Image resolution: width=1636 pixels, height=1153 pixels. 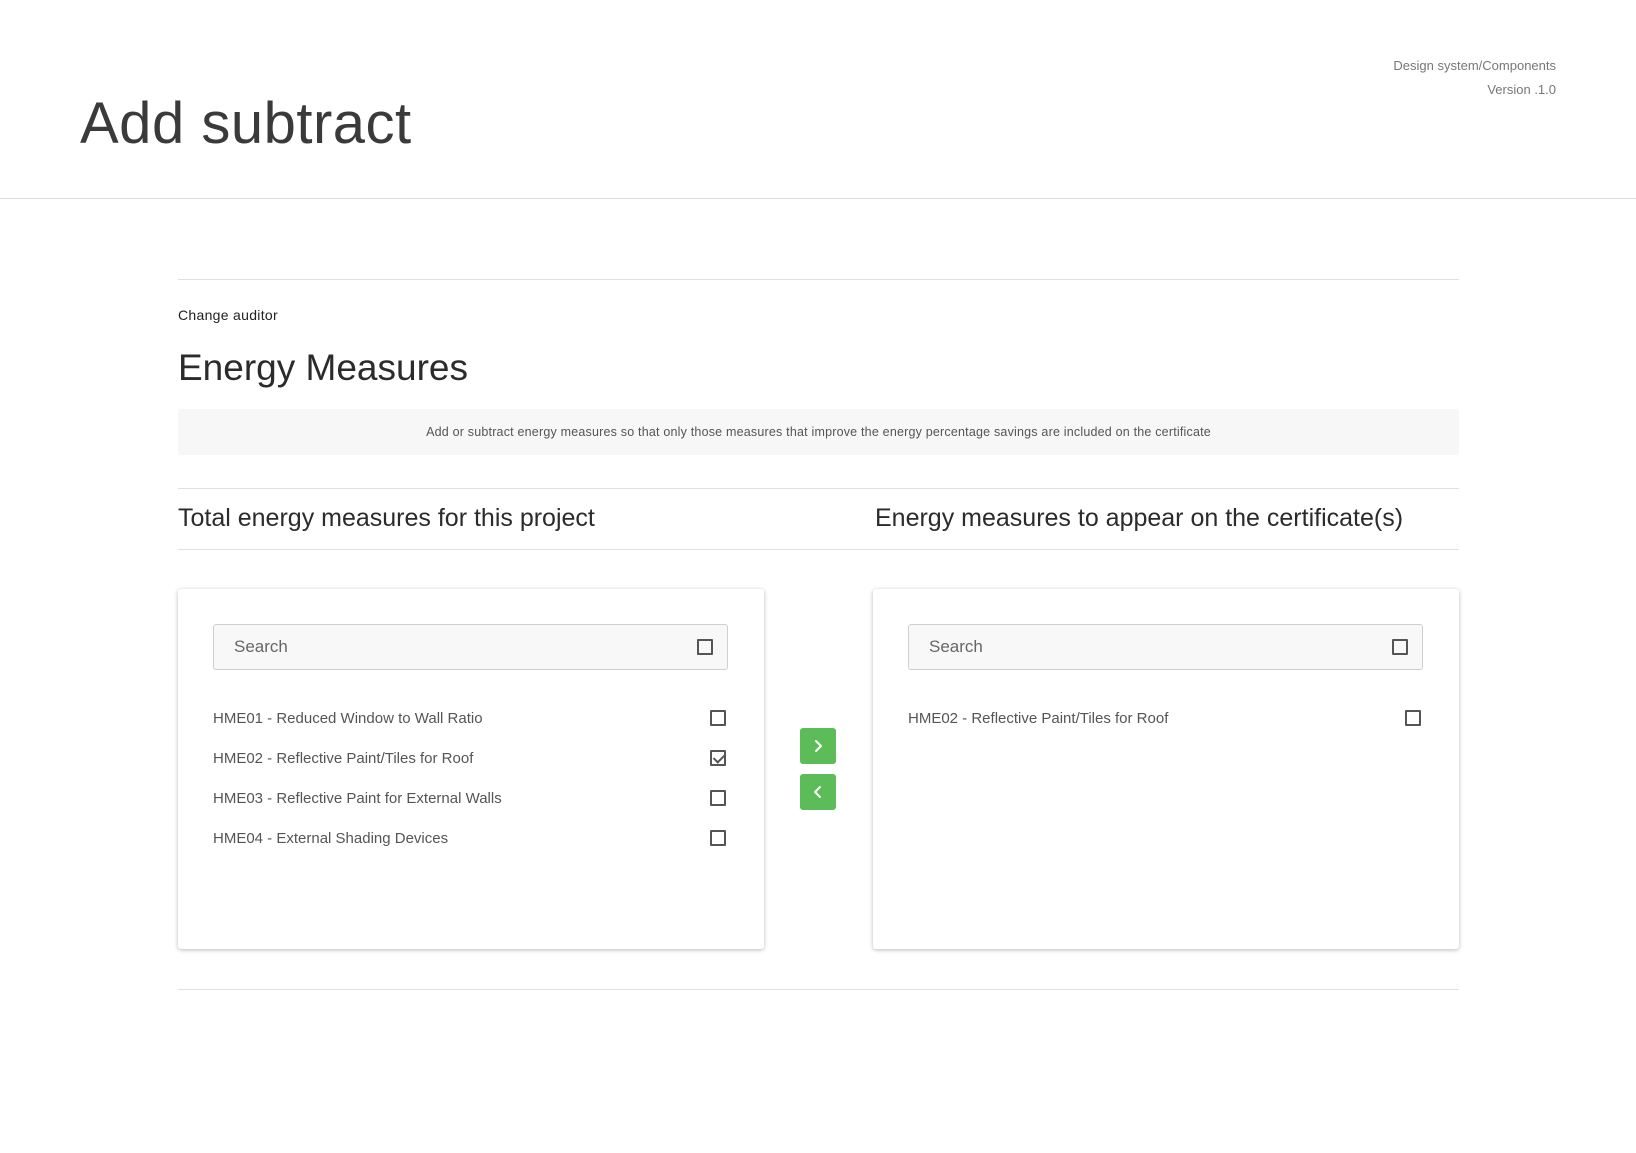 I want to click on right-search-input, so click(x=1159, y=647).